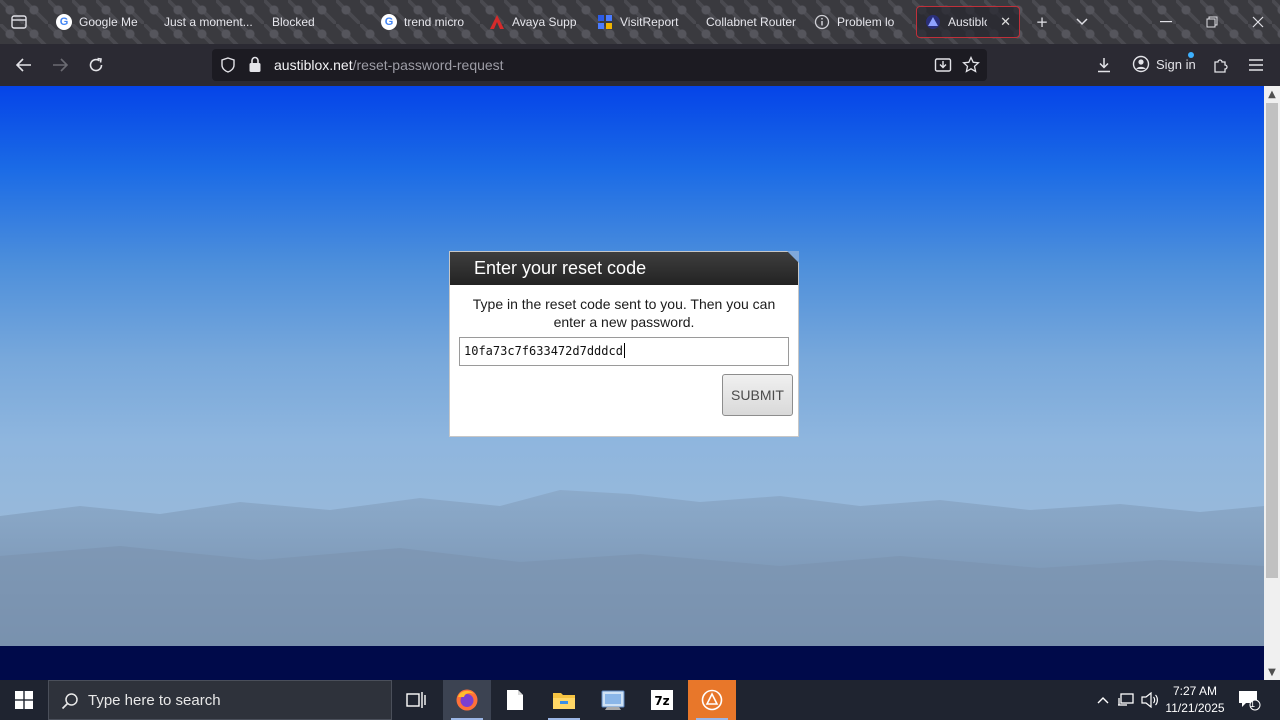 The image size is (1280, 720). I want to click on tab-google-meet: G Google Me, so click(98, 22).